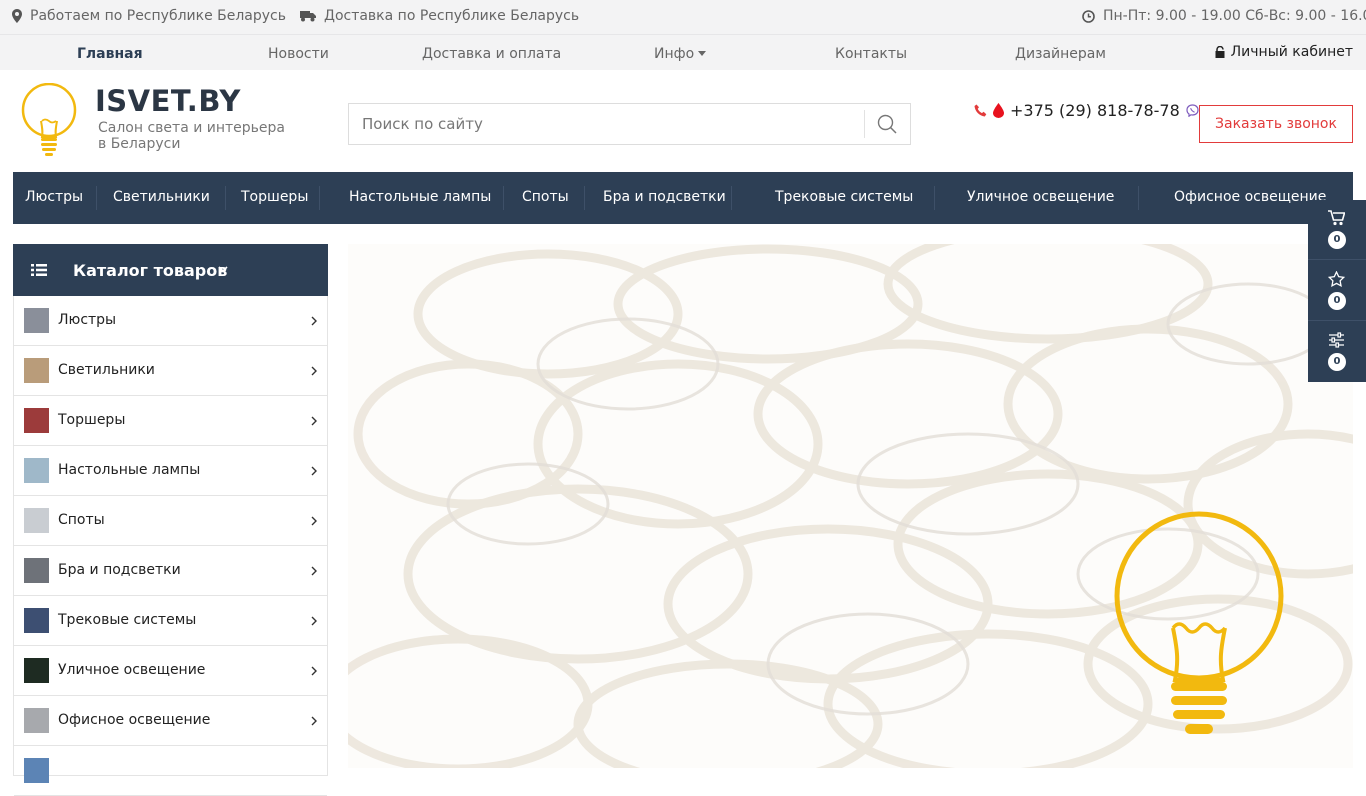  Describe the element at coordinates (420, 197) in the screenshot. I see `category-table-lamps: Настольные лампы` at that location.